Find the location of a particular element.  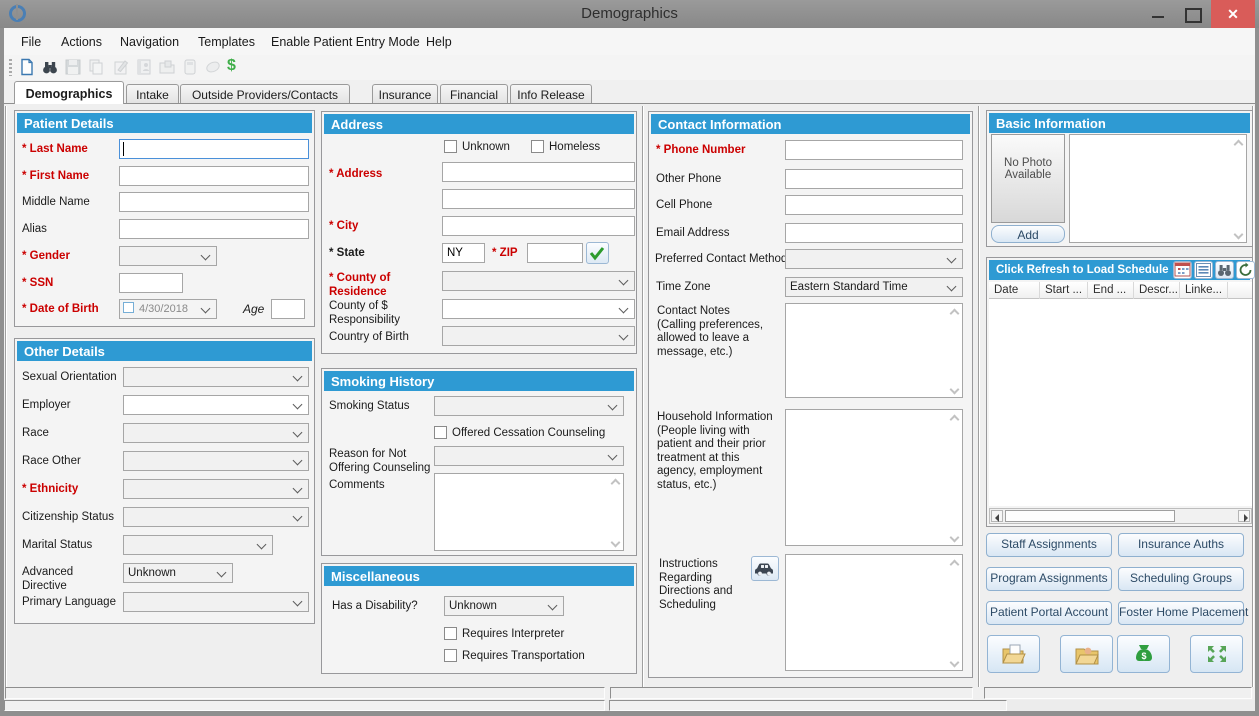

city-label: * City is located at coordinates (344, 226).